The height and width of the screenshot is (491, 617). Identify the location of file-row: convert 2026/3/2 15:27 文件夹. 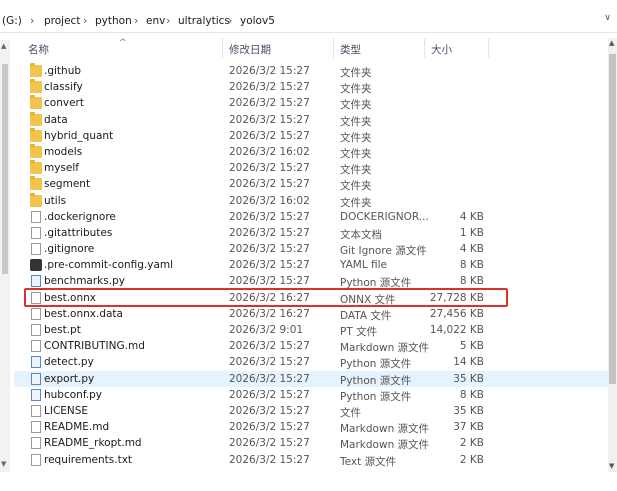
(311, 103).